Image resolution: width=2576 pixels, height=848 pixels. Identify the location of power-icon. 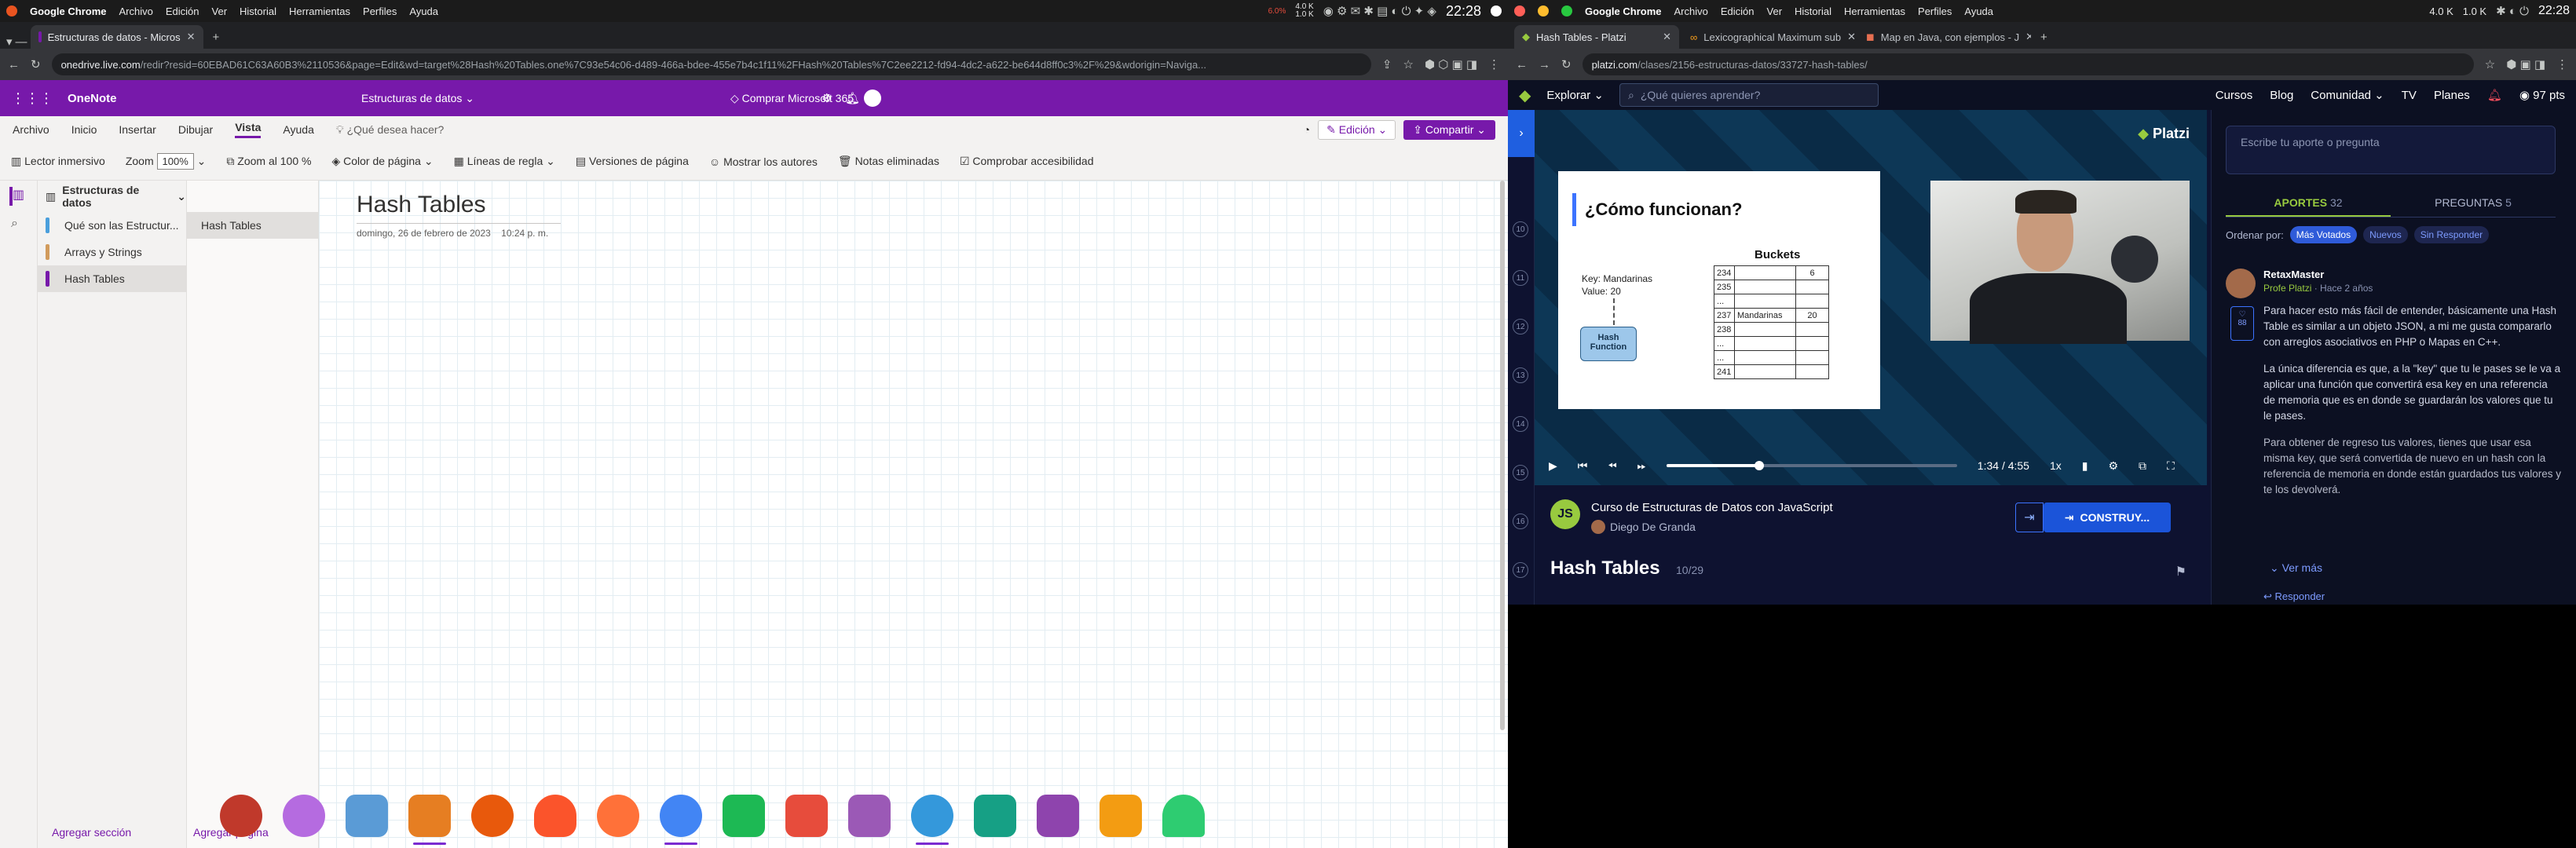
(1497, 11).